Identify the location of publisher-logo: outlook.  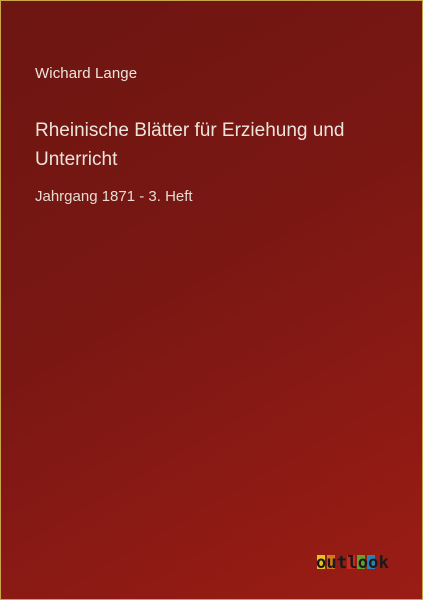
(354, 555).